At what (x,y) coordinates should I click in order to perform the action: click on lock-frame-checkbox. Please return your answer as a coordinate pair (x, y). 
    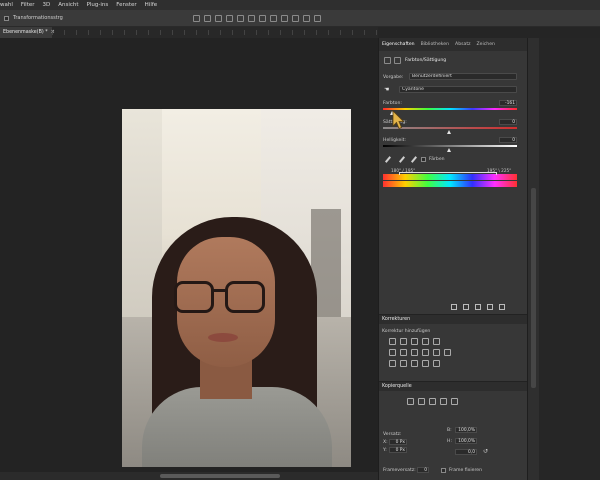
    Looking at the image, I should click on (443, 470).